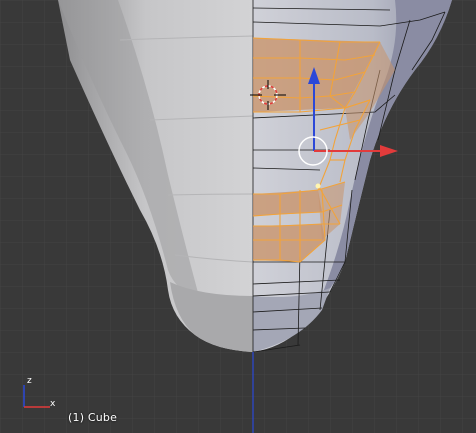 This screenshot has height=433, width=476. I want to click on gizmo-x-label: x, so click(53, 404).